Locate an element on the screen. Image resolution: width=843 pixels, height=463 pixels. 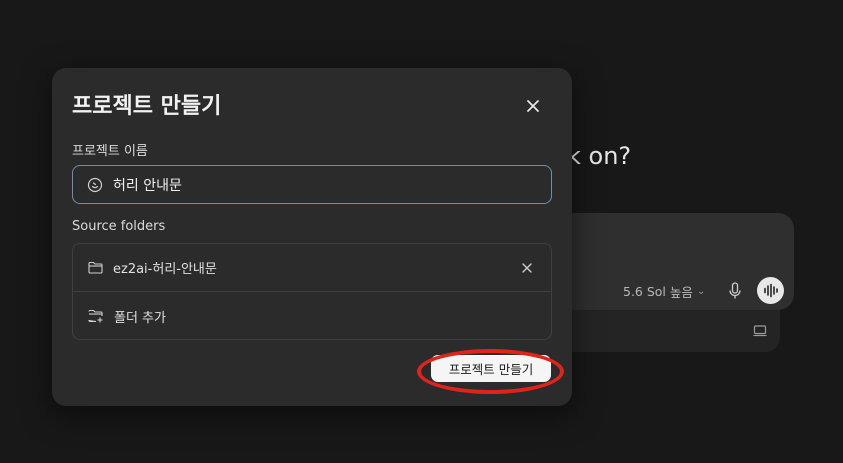
folder-icon is located at coordinates (95, 267).